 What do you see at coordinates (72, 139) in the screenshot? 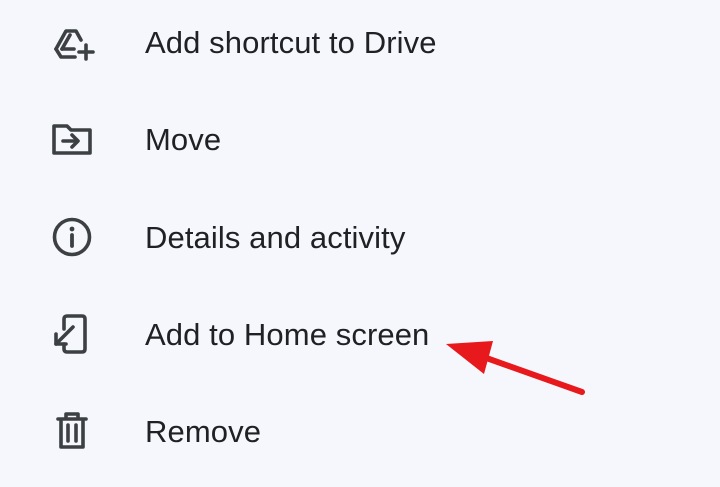
I see `move-folder-icon` at bounding box center [72, 139].